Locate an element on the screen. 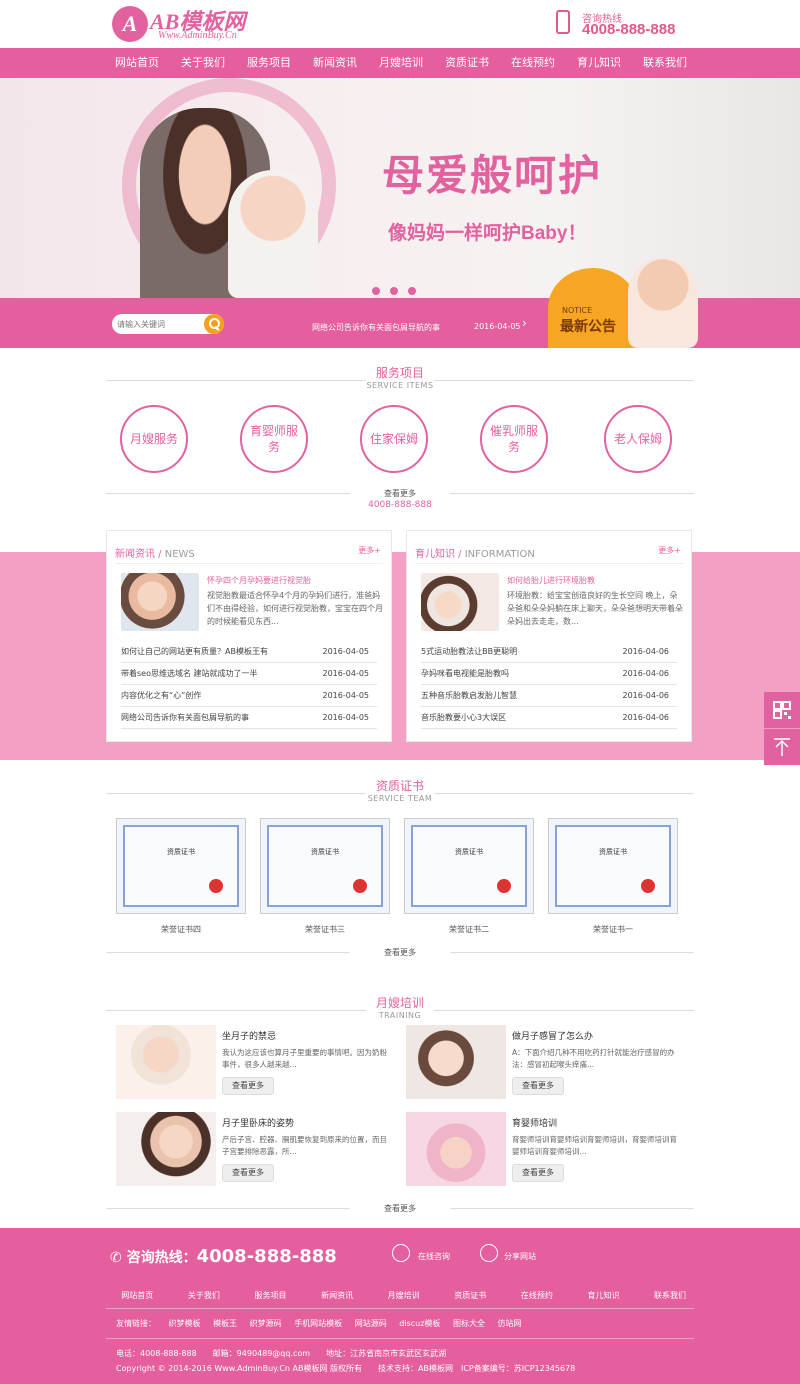  list-item: 网络公司告诉你有关面包屑导航的事 2016-04-05 is located at coordinates (249, 718).